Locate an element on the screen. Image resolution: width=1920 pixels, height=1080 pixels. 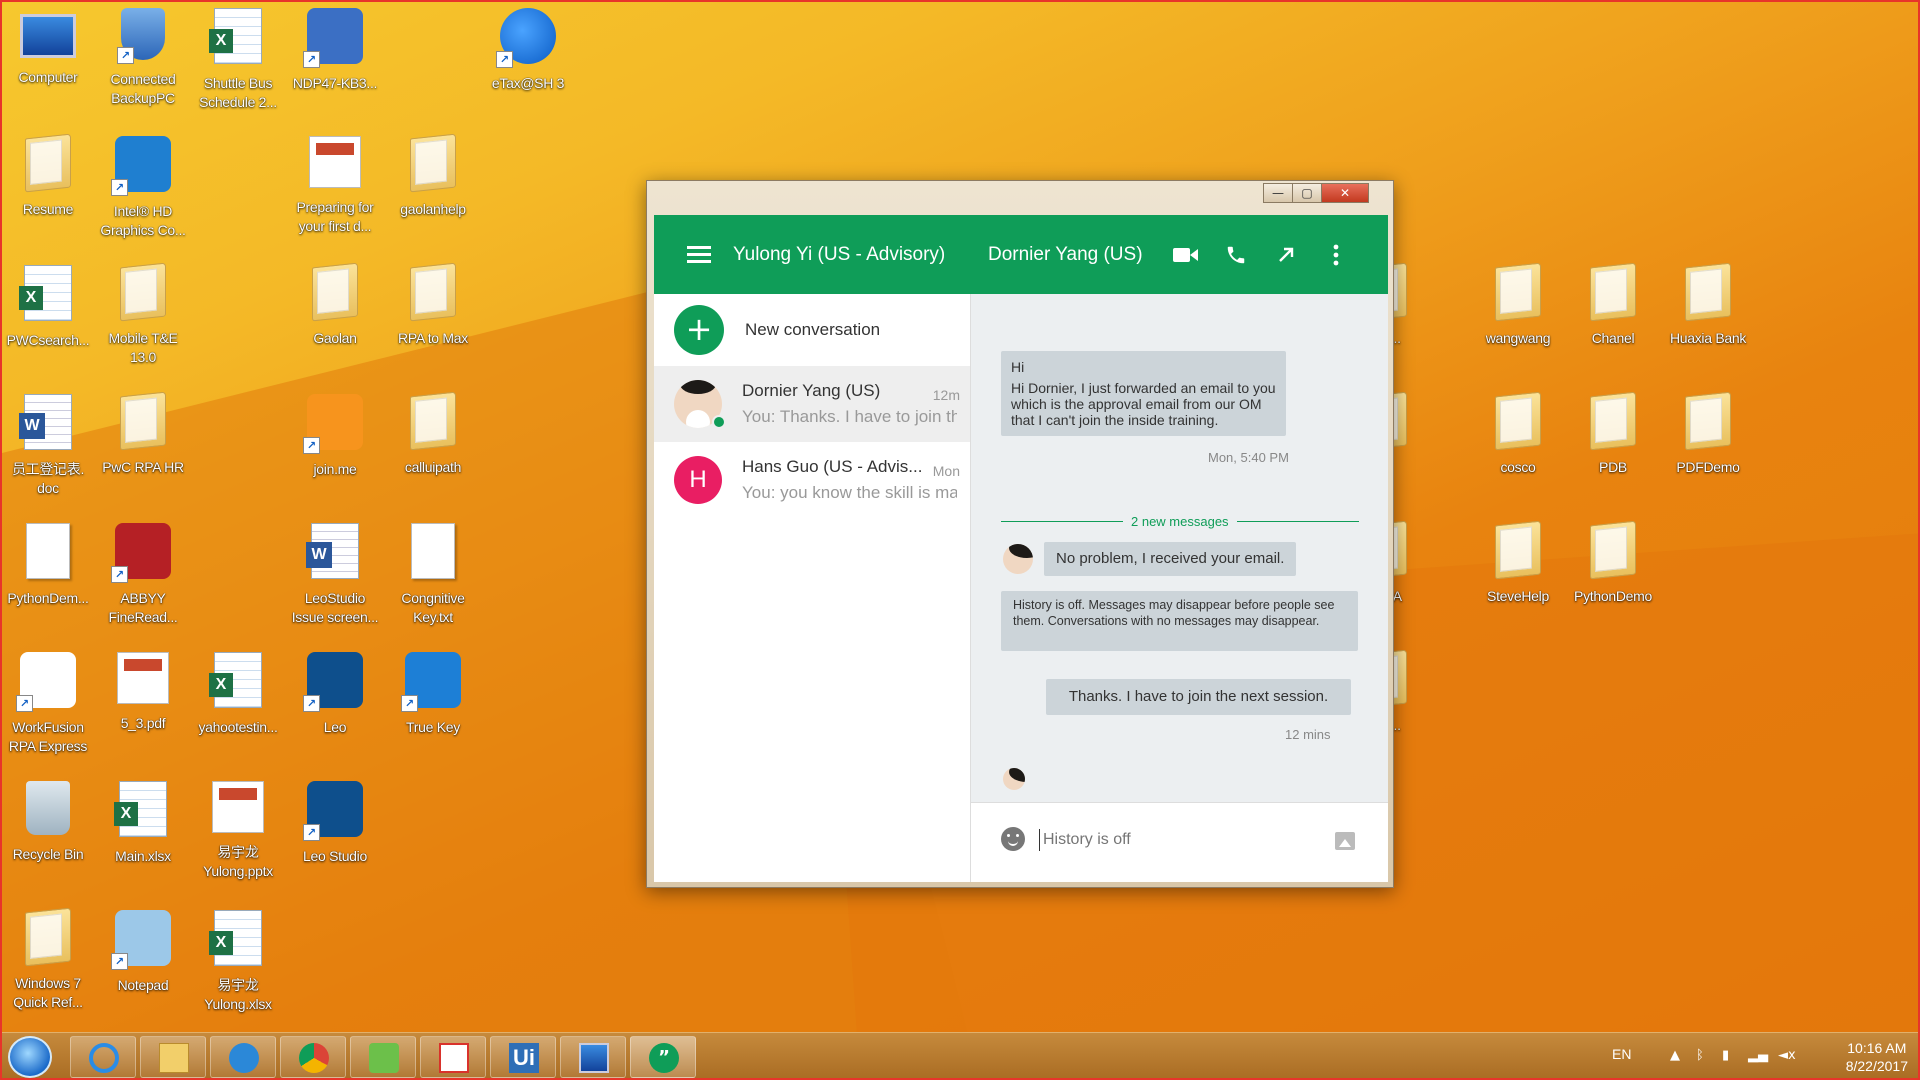
recycle-icon is located at coordinates (48, 808).